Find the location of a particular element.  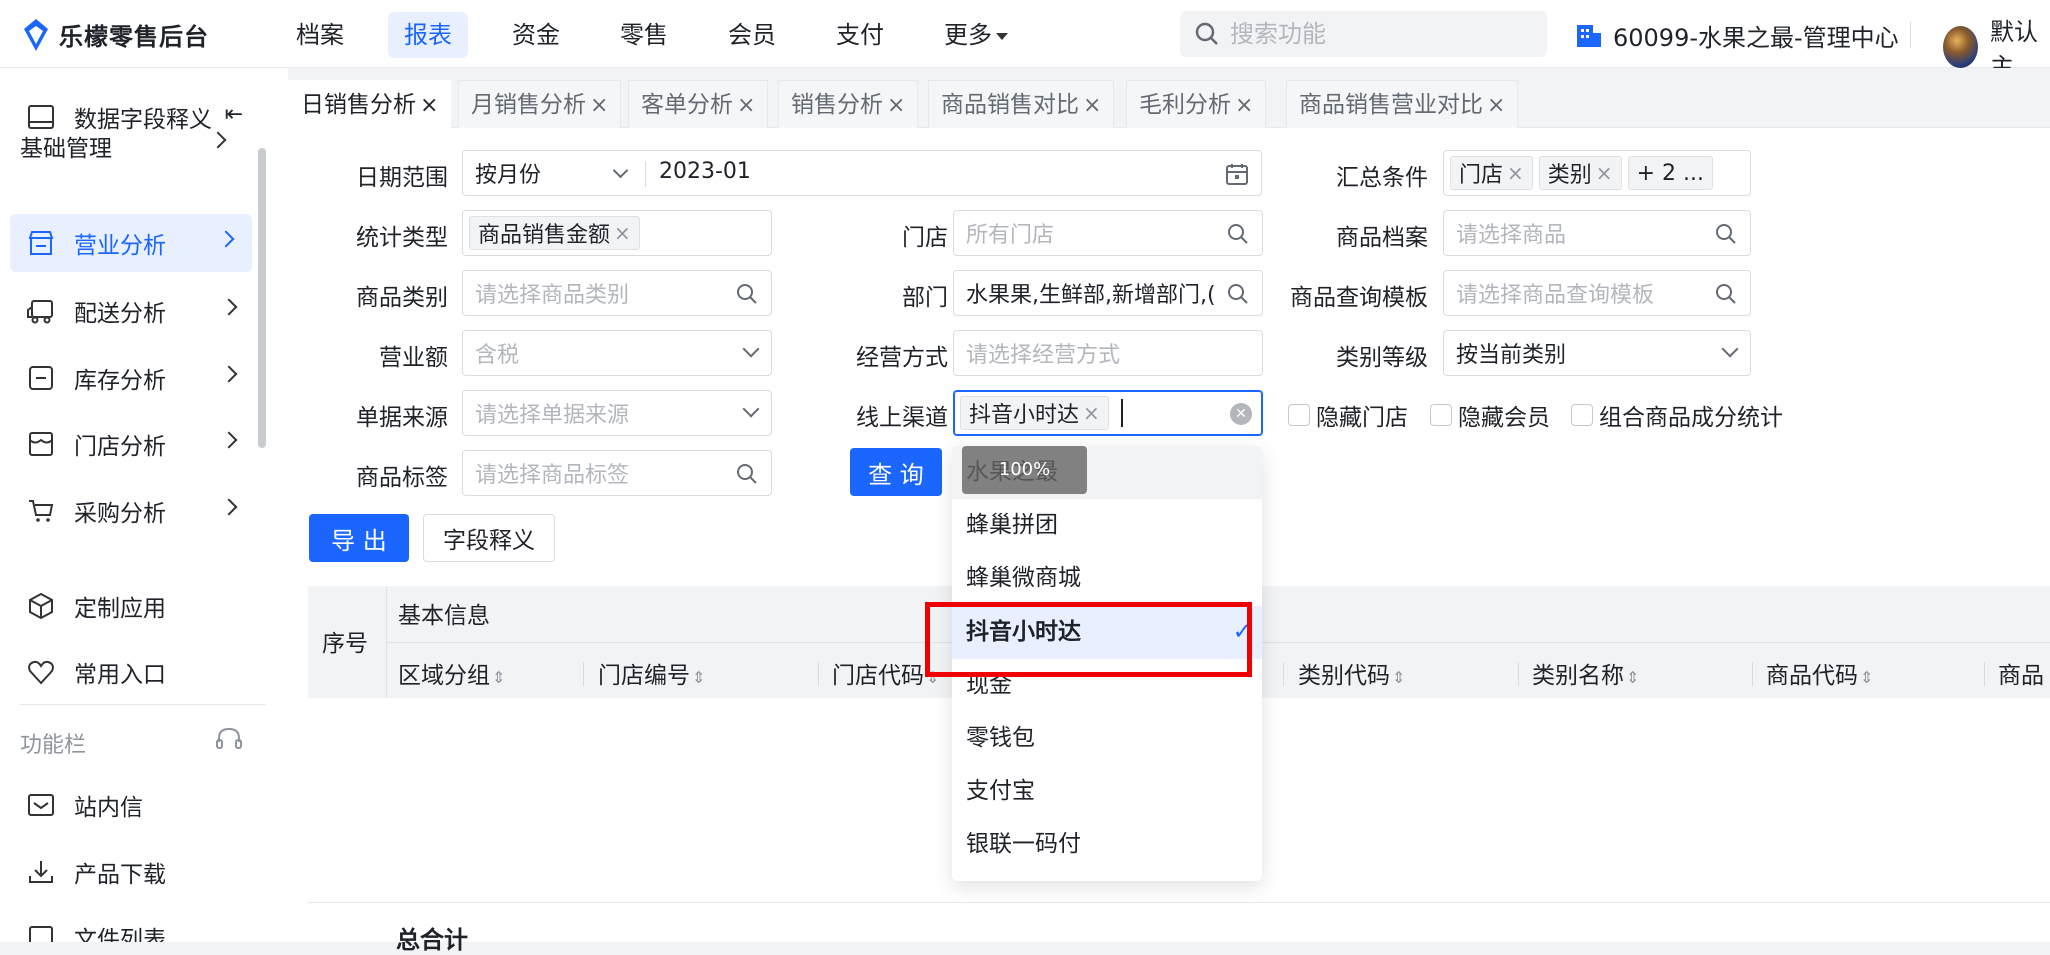

sidebar-item-product-download: 产品下载 is located at coordinates (127, 872).